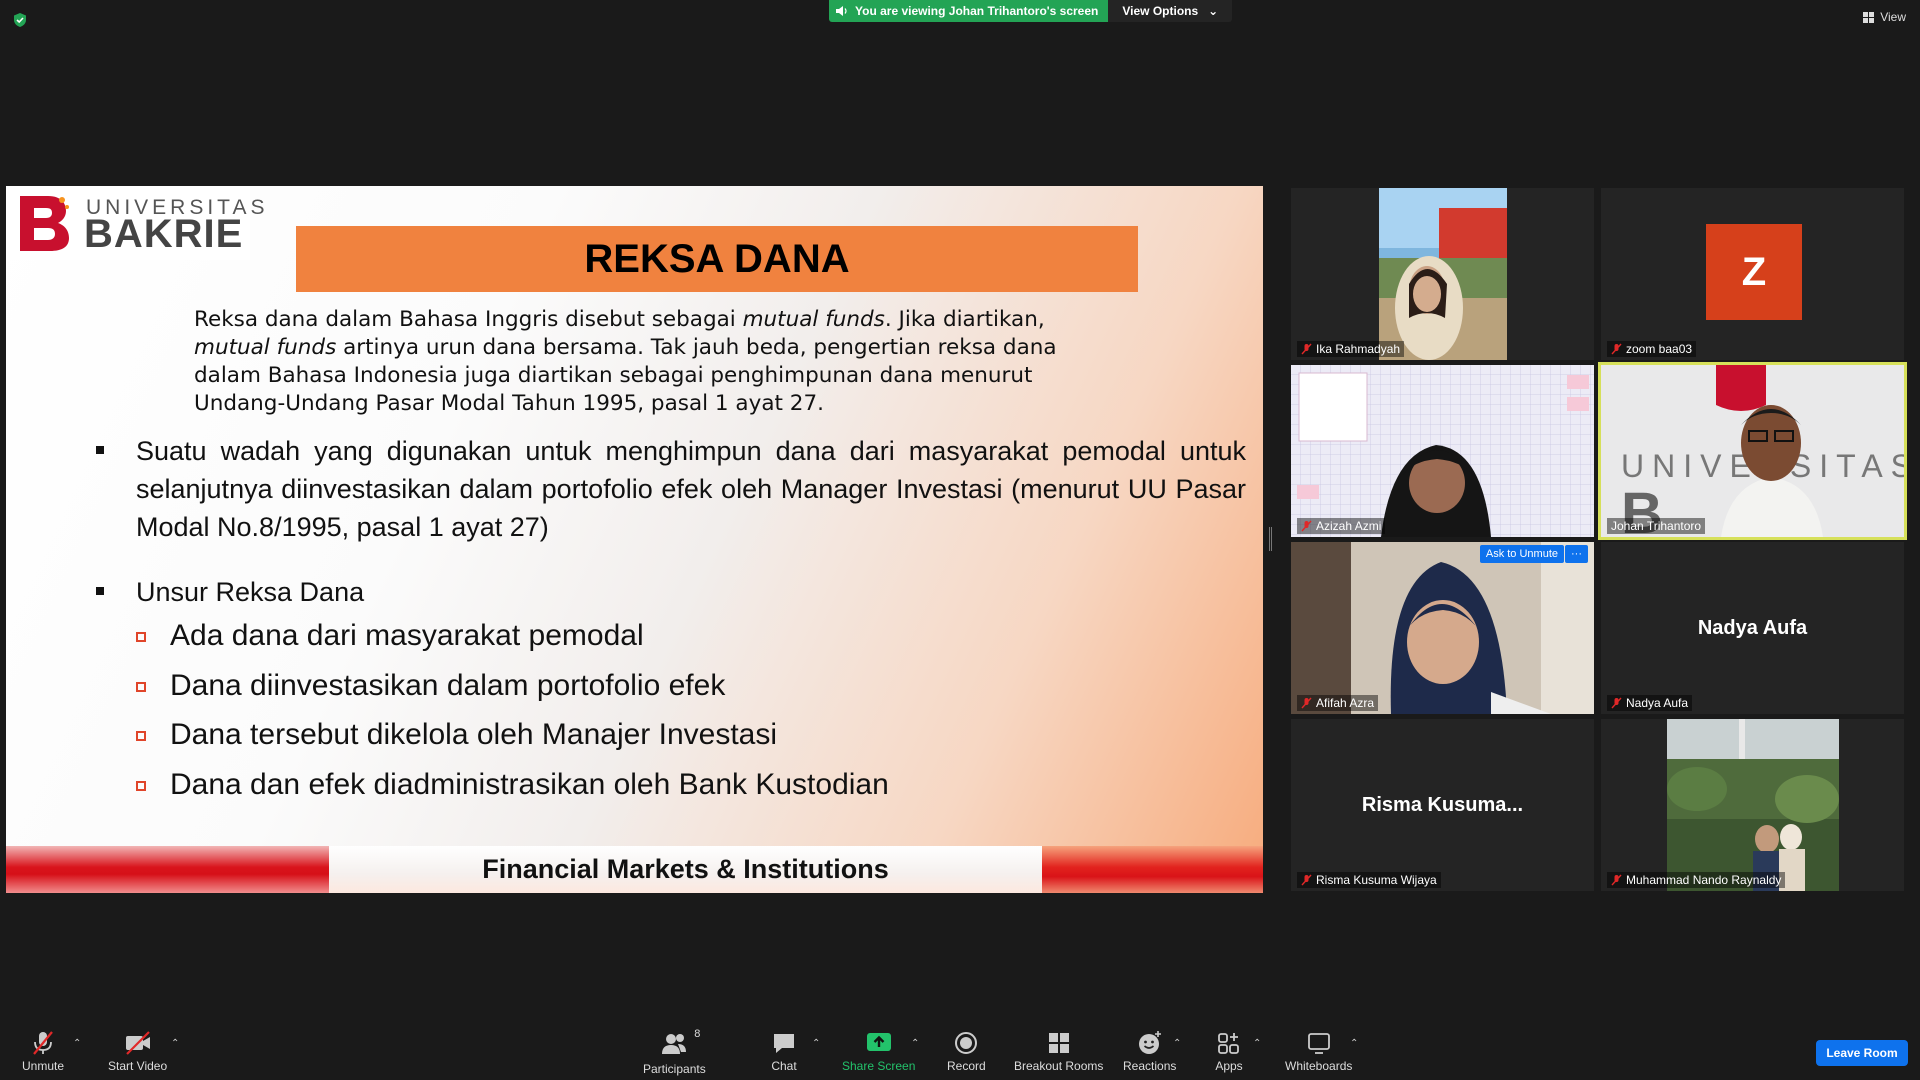 This screenshot has height=1080, width=1920. I want to click on more-options-button: ···, so click(1576, 554).